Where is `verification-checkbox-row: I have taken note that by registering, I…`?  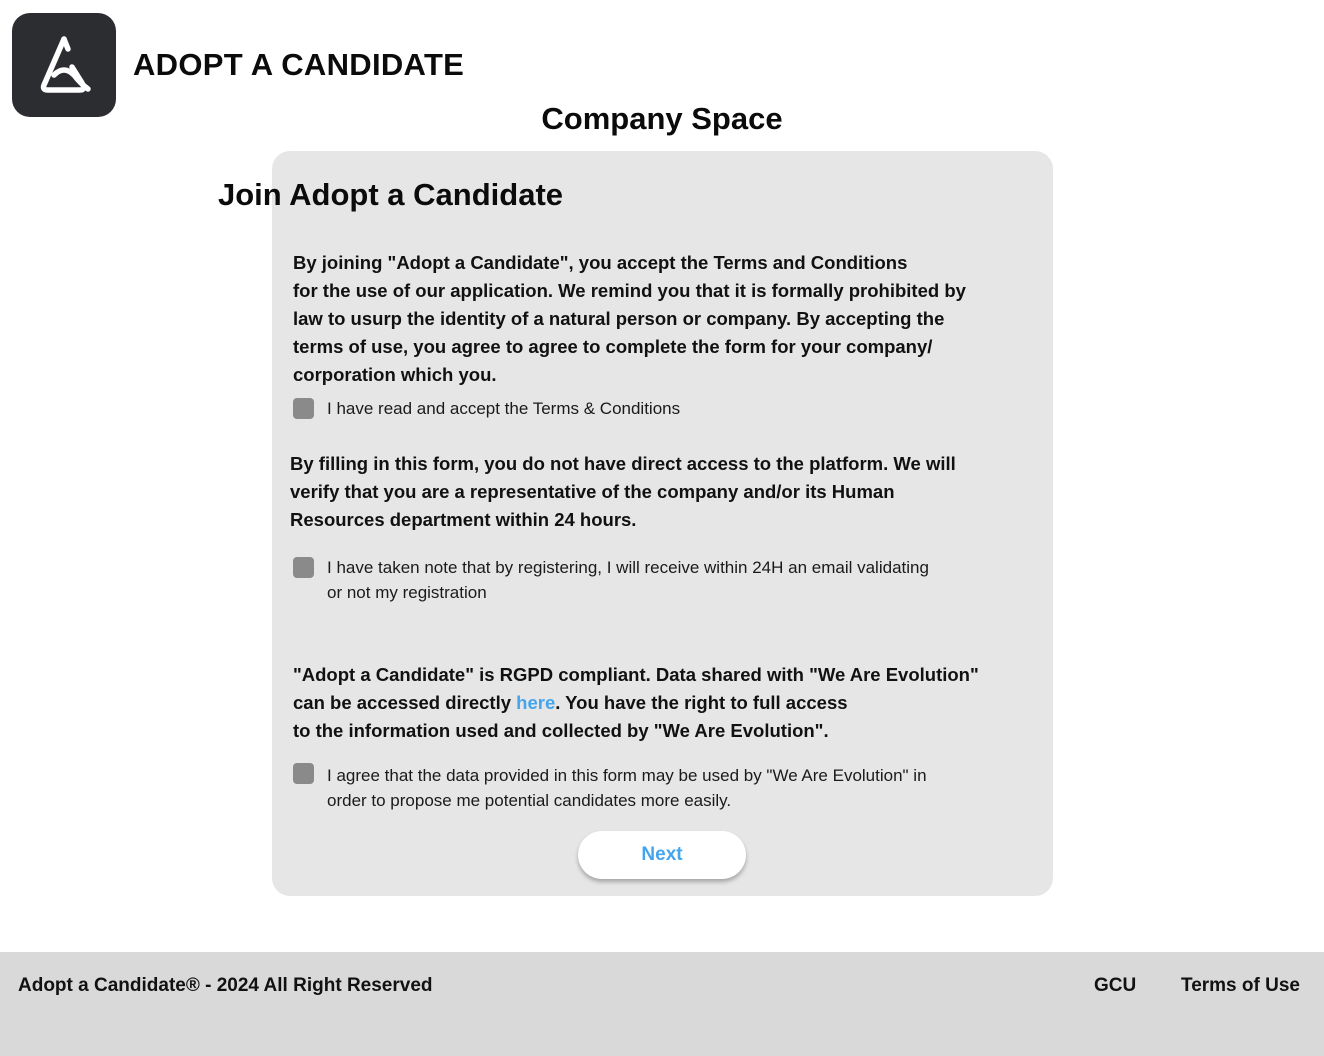 verification-checkbox-row: I have taken note that by registering, I… is located at coordinates (611, 579).